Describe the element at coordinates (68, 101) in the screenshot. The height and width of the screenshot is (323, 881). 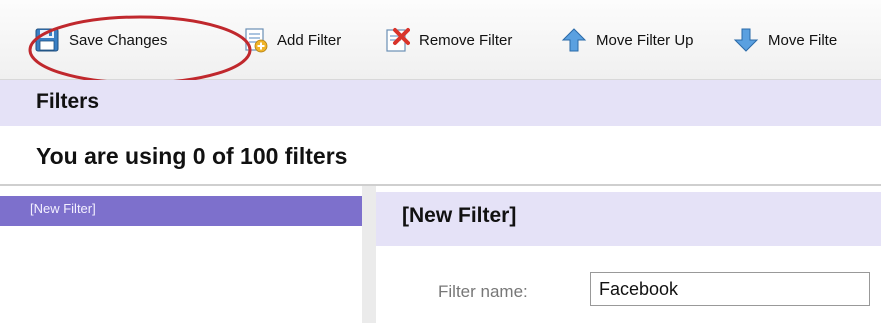
I see `page-title: Filters` at that location.